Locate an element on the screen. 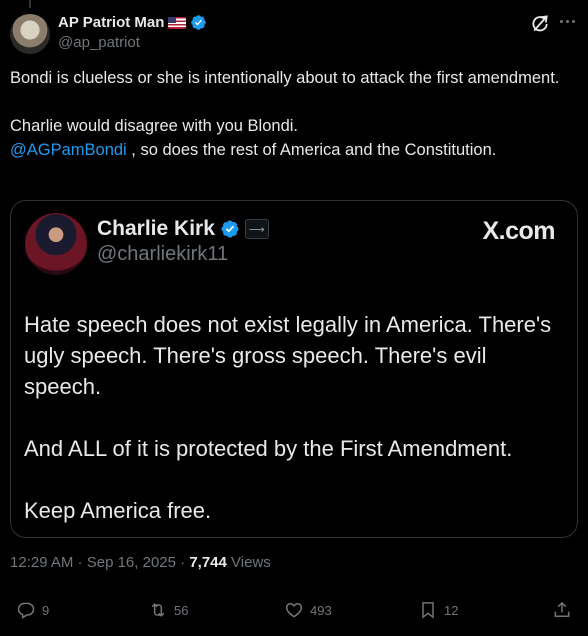 The image size is (588, 636). embed-display-name: Charlie Kirk is located at coordinates (156, 228).